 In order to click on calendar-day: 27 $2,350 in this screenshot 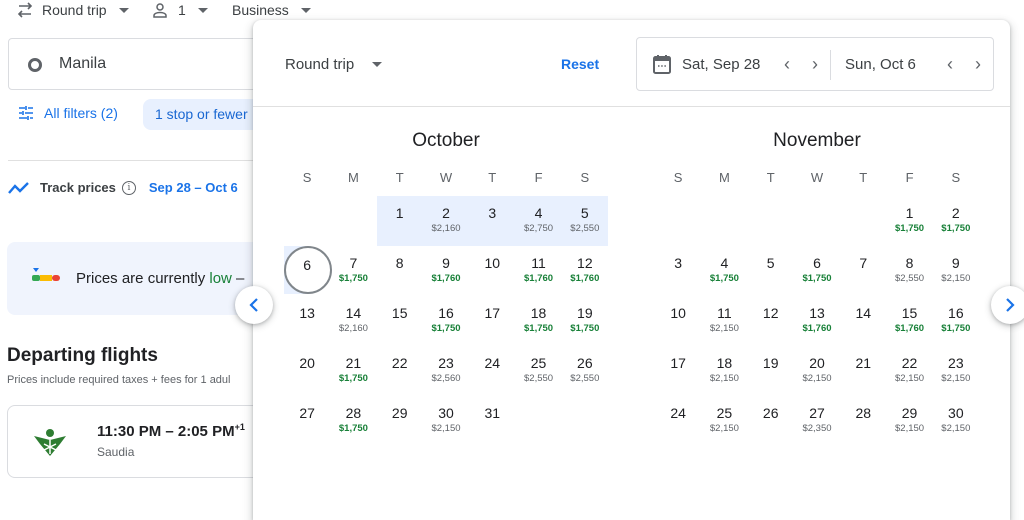, I will do `click(817, 421)`.